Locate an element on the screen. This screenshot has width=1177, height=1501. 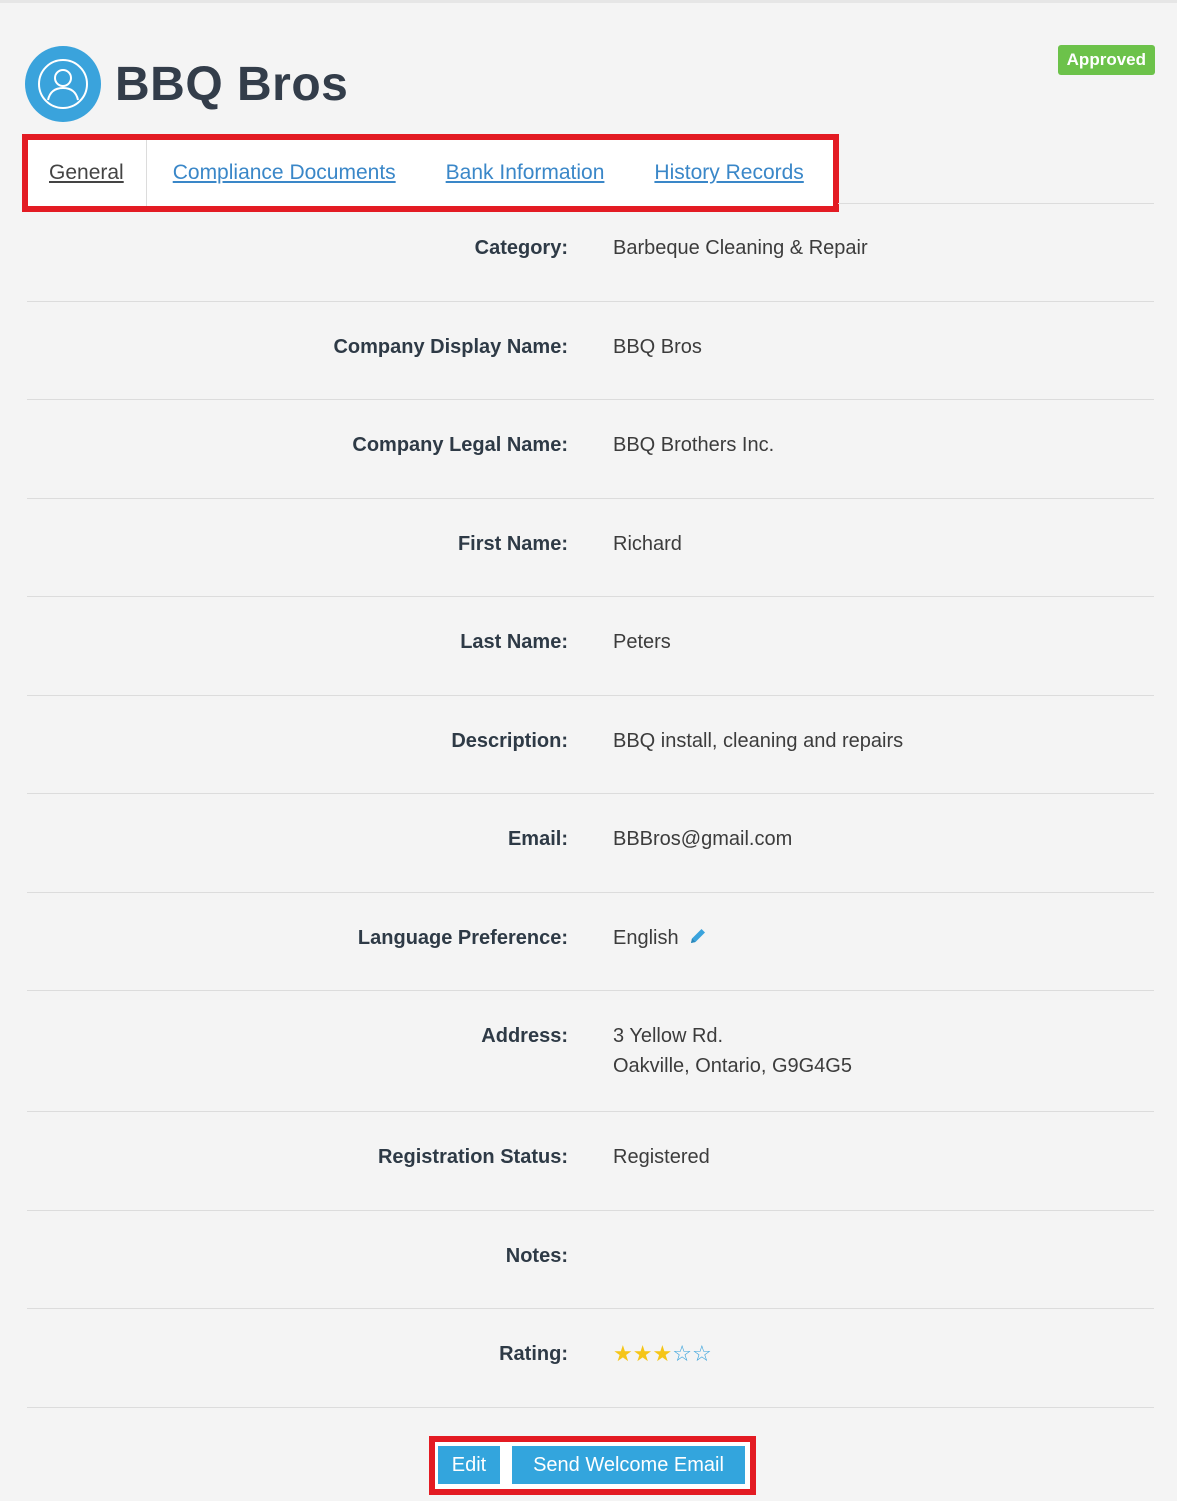
address-line-2: Oakville, Ontario, G9G4G5 is located at coordinates (732, 1066).